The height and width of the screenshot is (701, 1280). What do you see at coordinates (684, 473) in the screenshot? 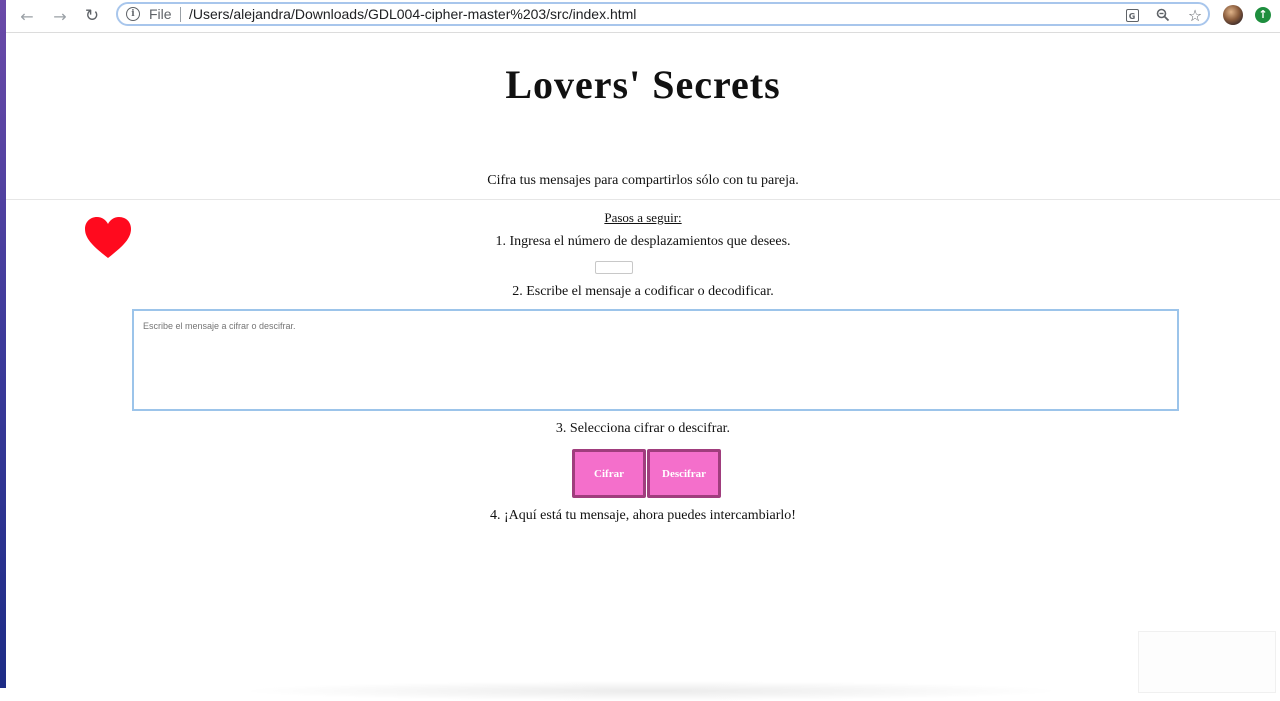
I see `decrypt-button: Descifrar` at bounding box center [684, 473].